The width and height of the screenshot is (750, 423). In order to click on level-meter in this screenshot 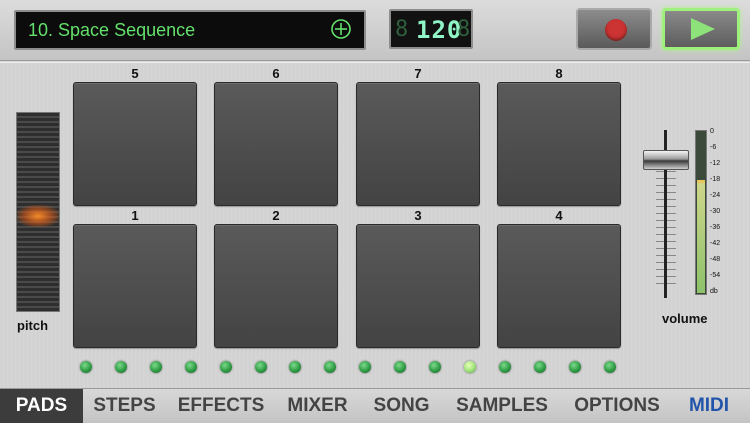, I will do `click(701, 212)`.